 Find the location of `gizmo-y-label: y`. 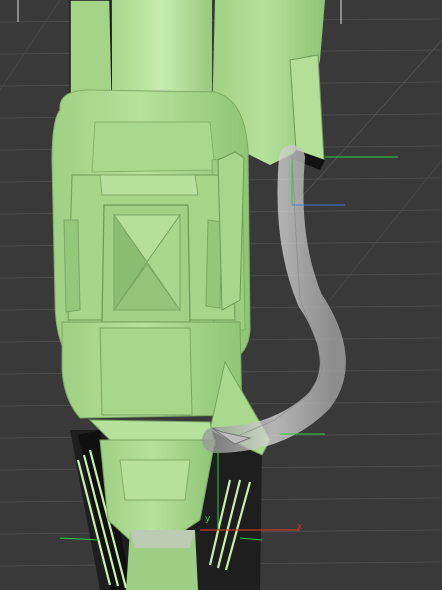

gizmo-y-label: y is located at coordinates (208, 519).